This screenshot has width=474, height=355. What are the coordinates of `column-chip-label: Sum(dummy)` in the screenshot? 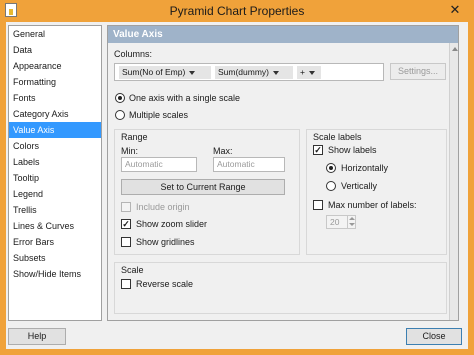 It's located at (244, 72).